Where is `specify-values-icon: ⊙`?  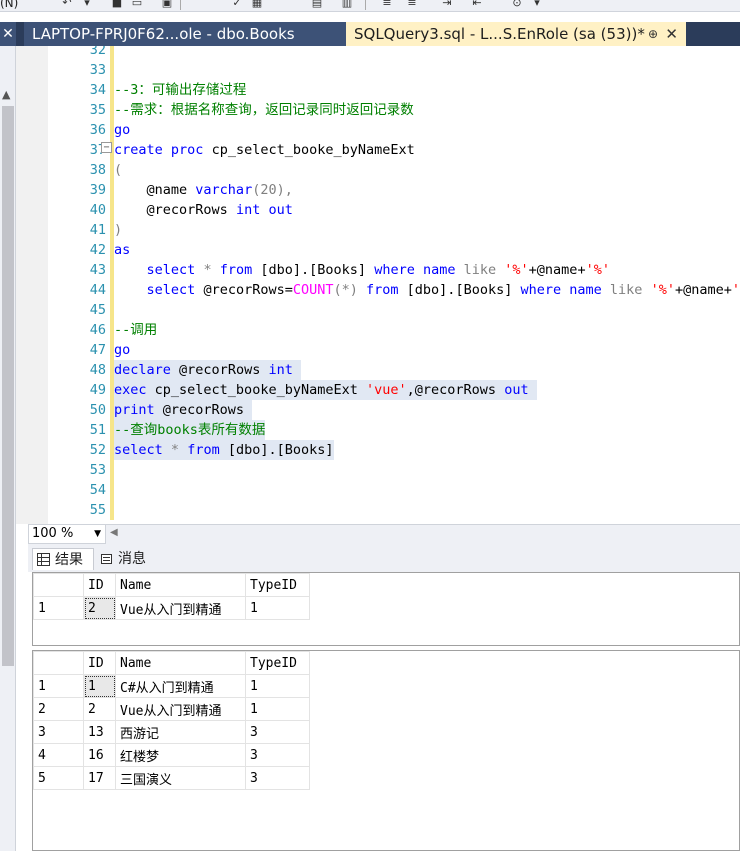
specify-values-icon: ⊙ is located at coordinates (517, 4).